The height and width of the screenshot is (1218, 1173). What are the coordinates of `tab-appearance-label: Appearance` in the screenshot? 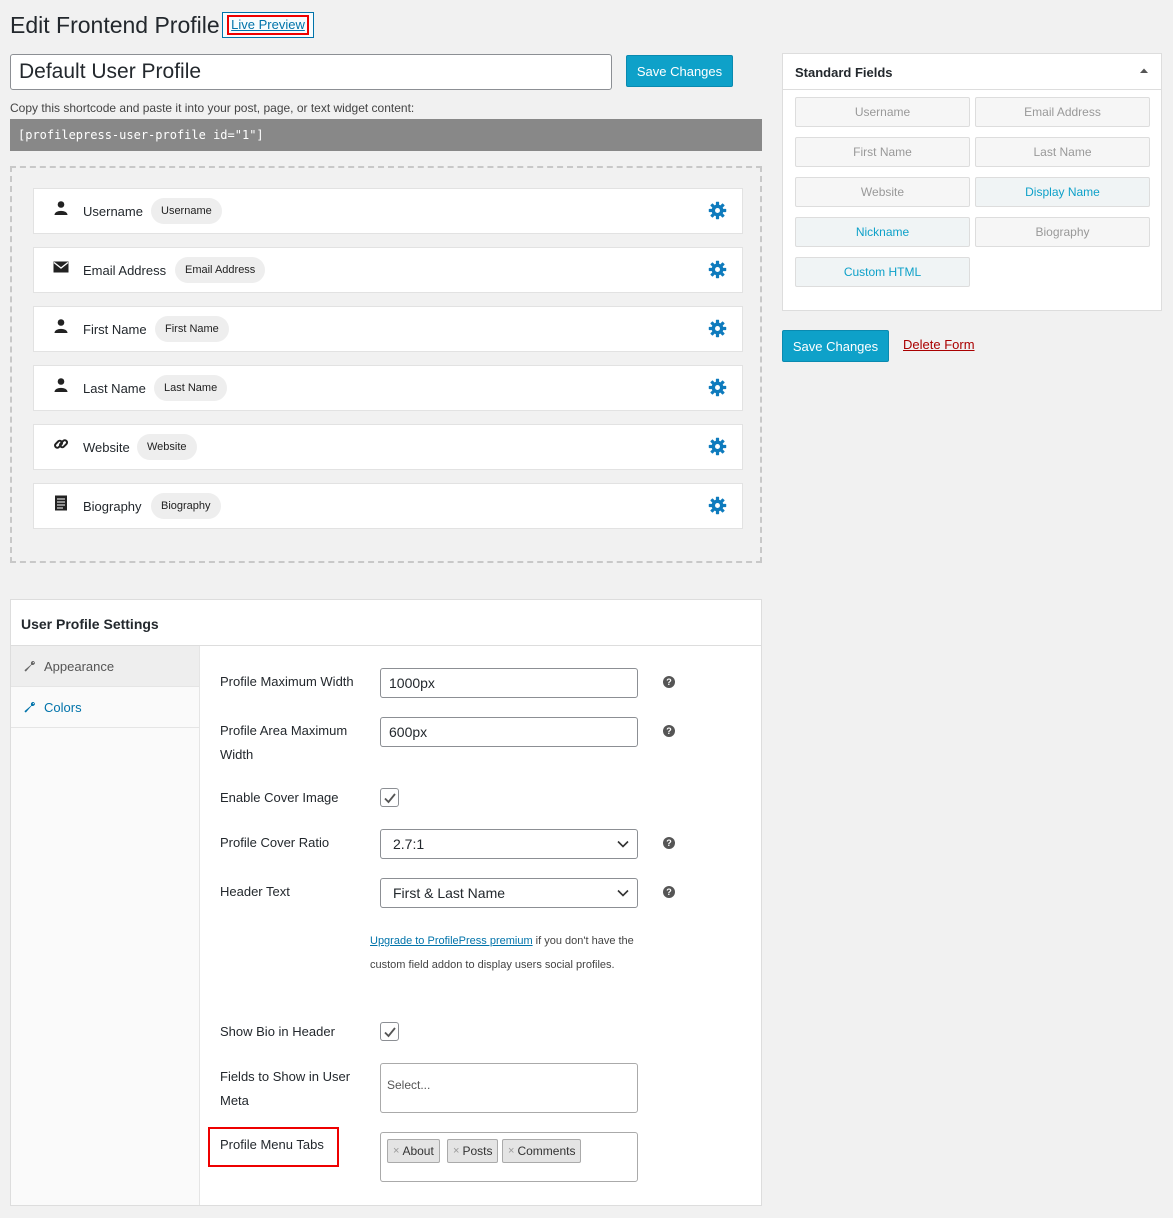 It's located at (79, 666).